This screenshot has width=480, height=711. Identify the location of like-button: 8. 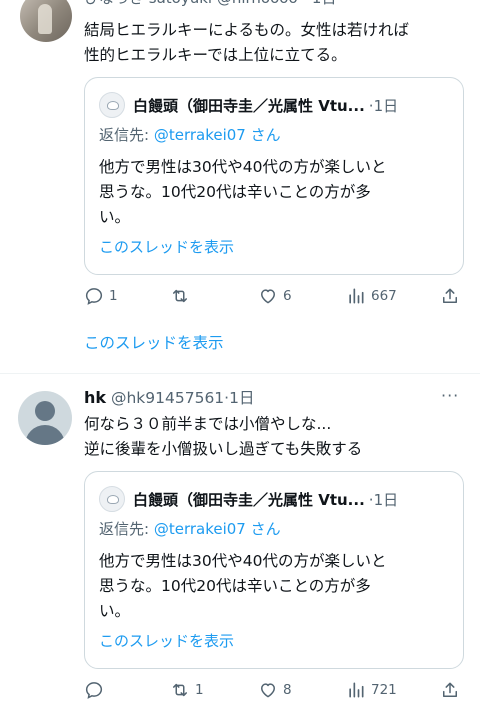
(275, 690).